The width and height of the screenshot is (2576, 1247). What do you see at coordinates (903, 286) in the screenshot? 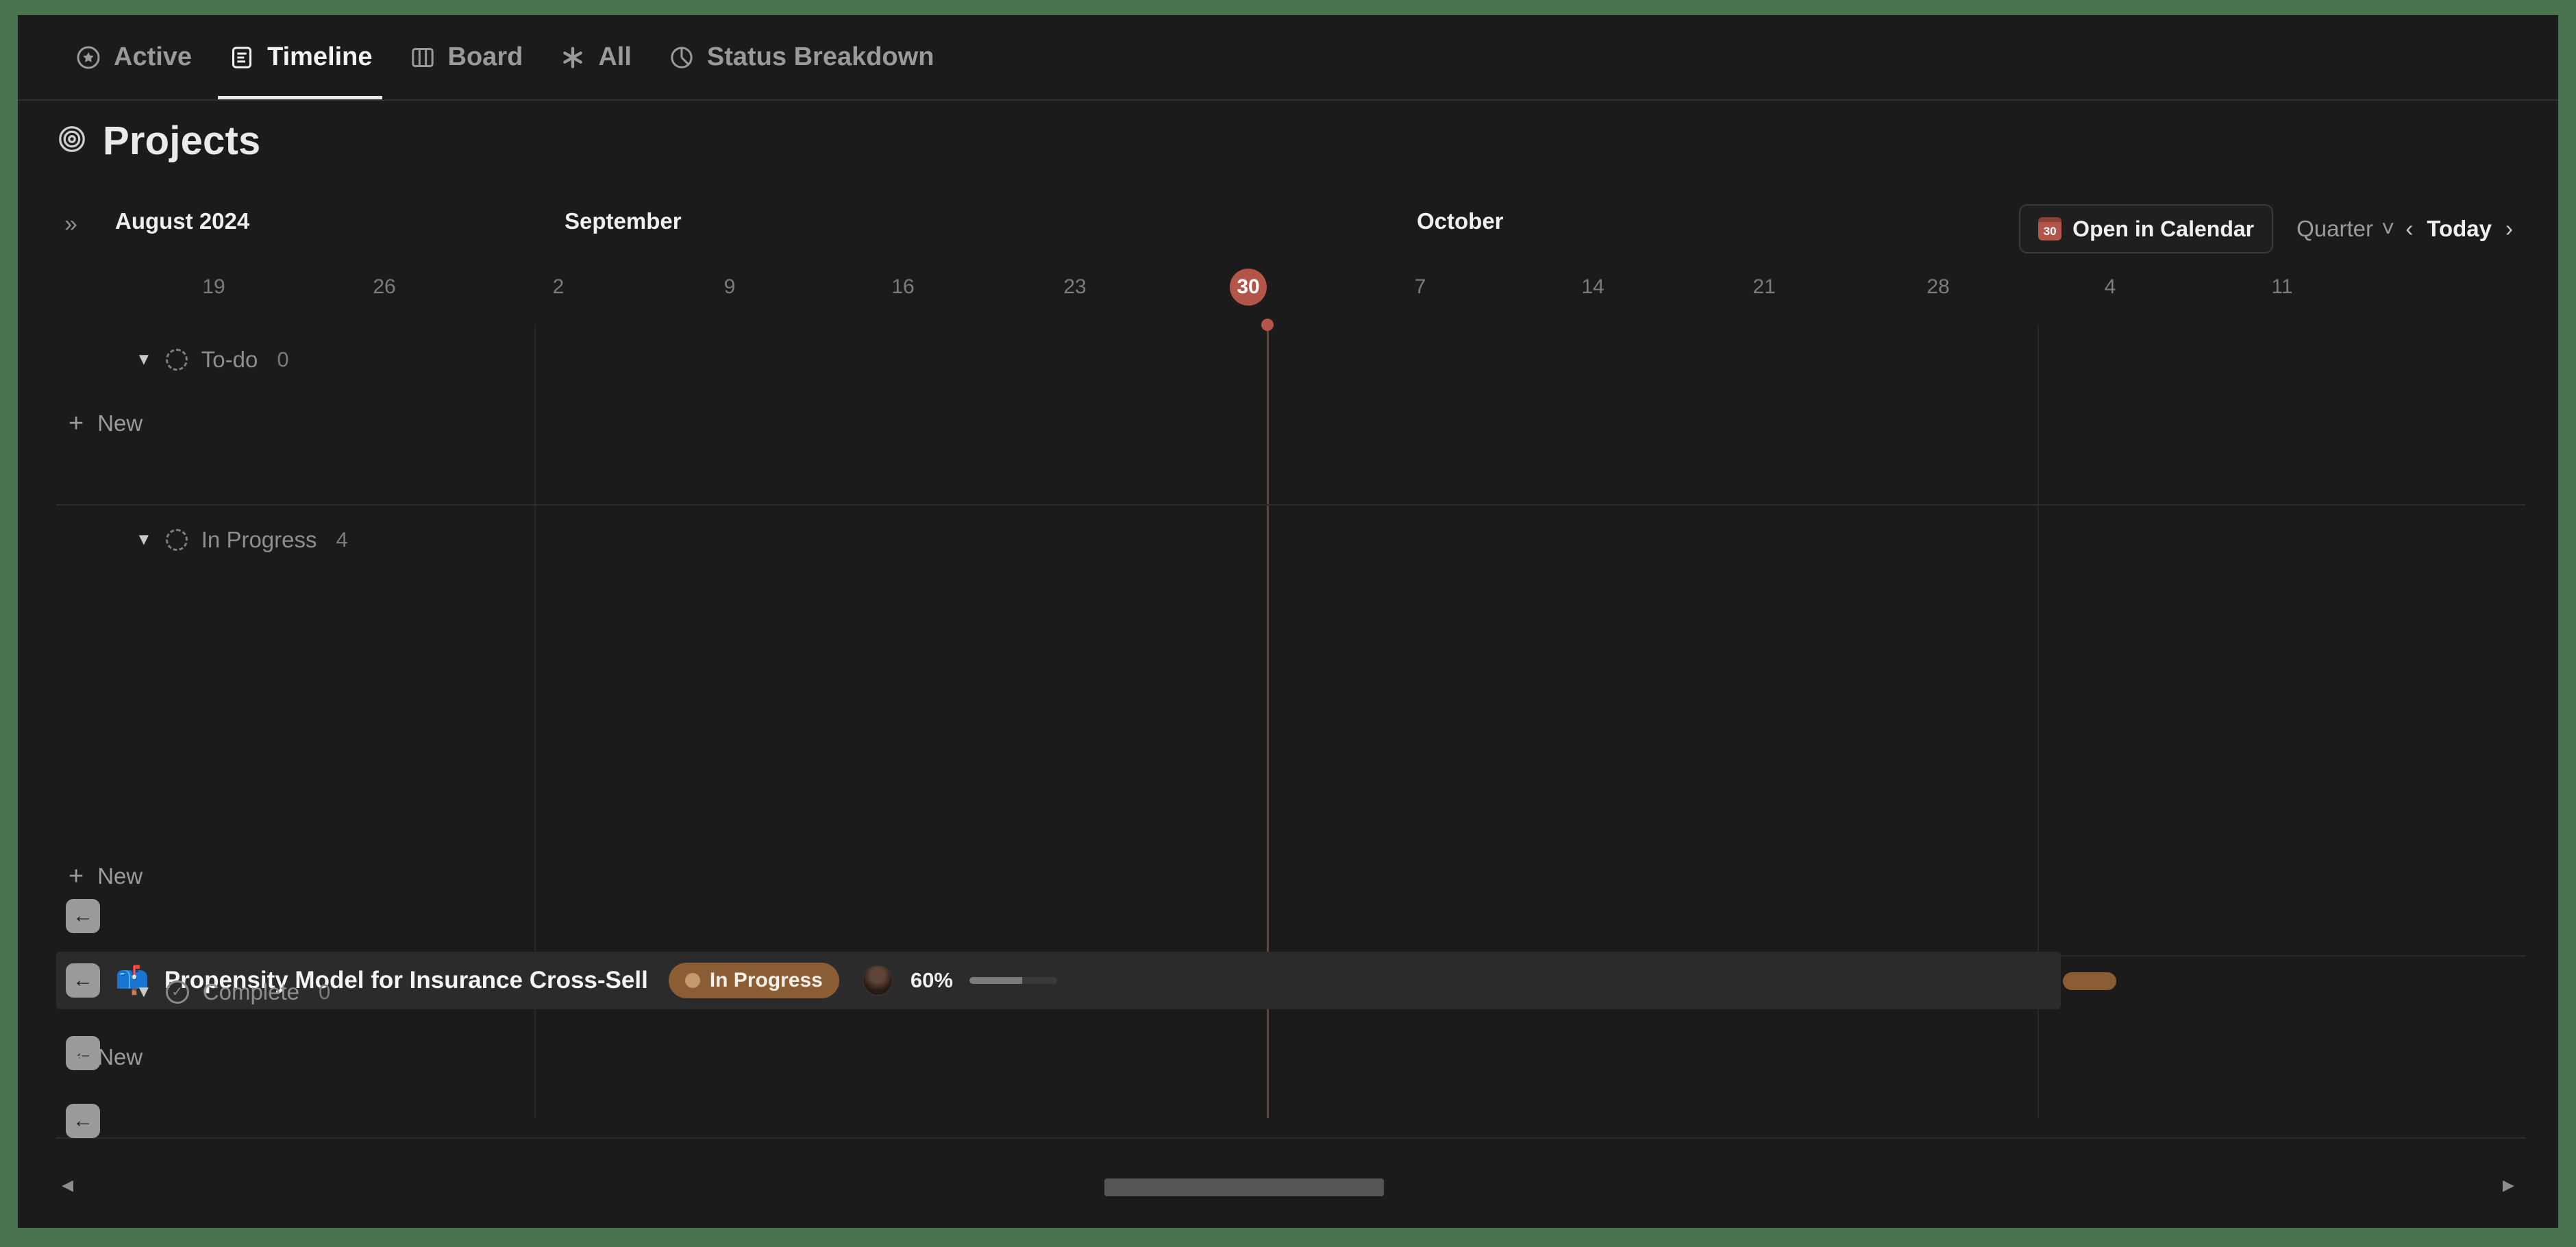
I see `date-tick-16: 16` at bounding box center [903, 286].